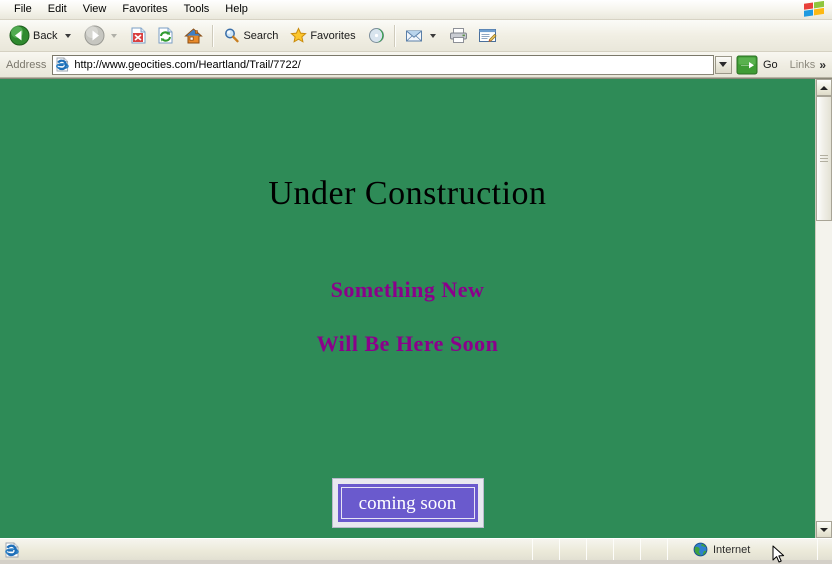 The width and height of the screenshot is (832, 564). What do you see at coordinates (94, 35) in the screenshot?
I see `forward-arrow-icon` at bounding box center [94, 35].